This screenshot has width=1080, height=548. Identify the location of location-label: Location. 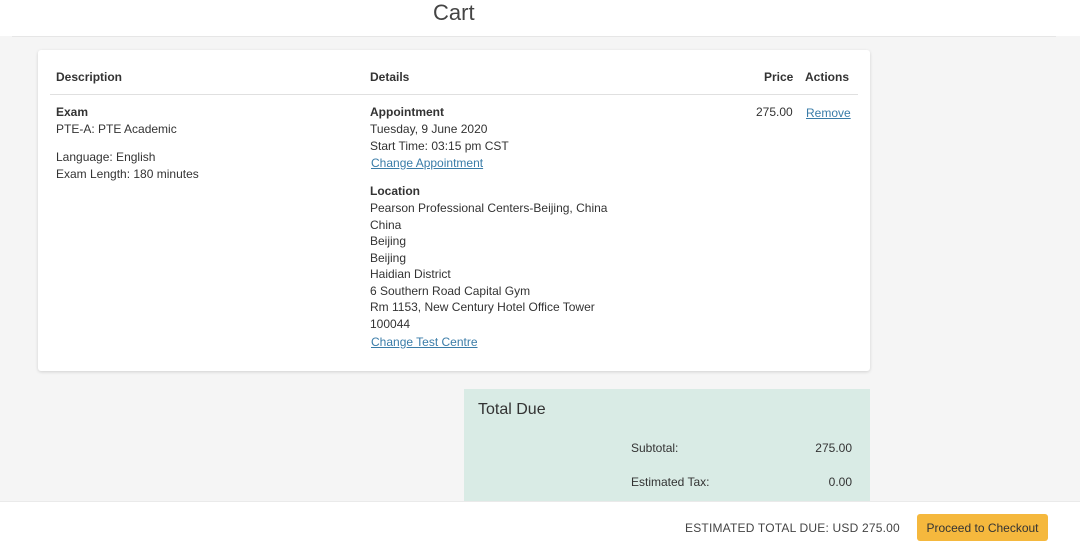
(395, 191).